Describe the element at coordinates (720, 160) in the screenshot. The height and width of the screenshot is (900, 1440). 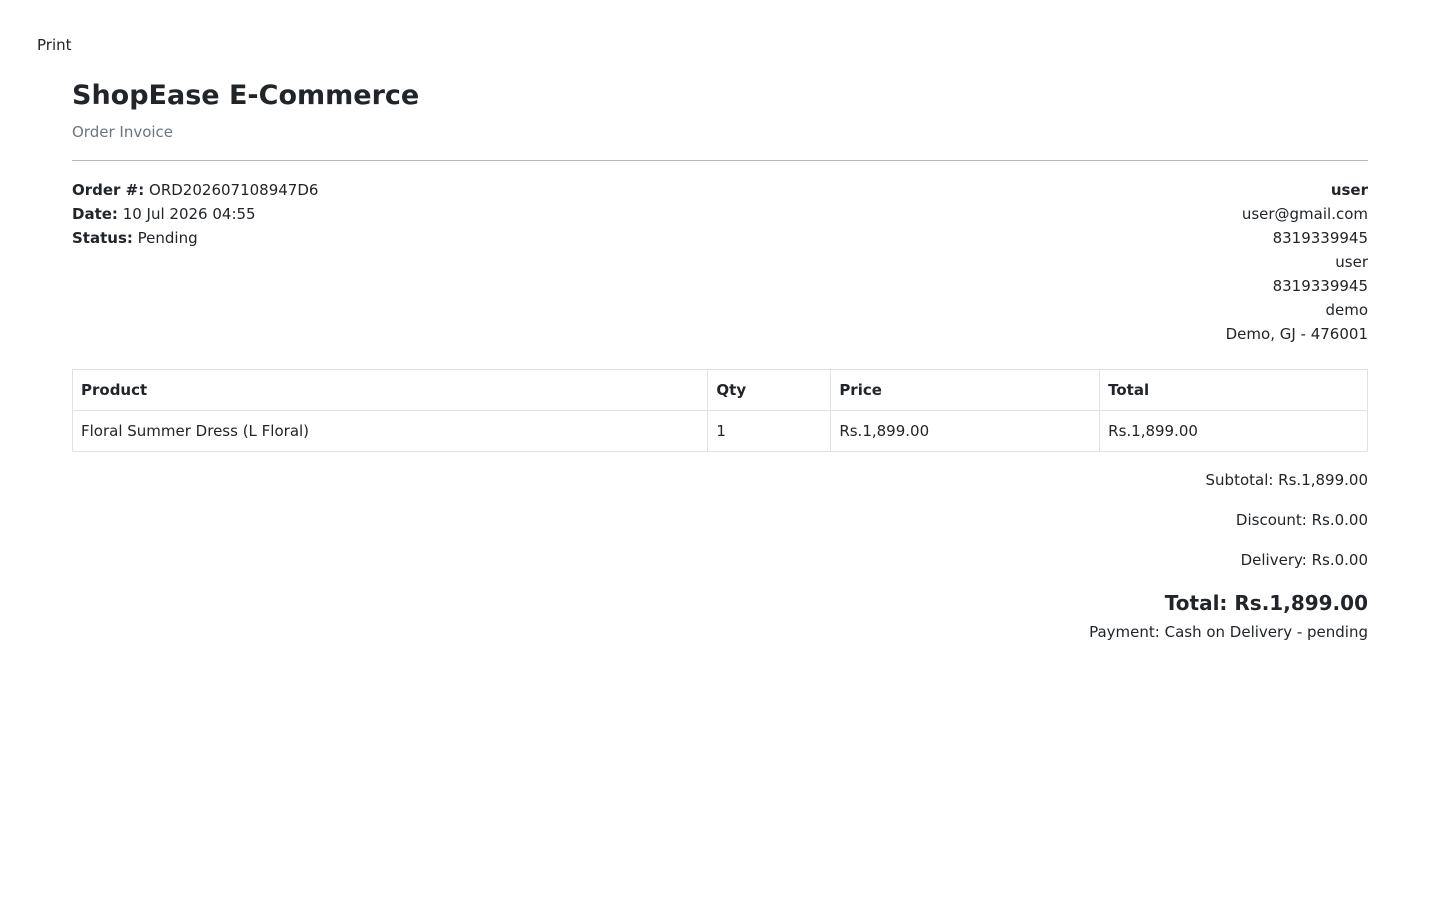
I see `header-divider` at that location.